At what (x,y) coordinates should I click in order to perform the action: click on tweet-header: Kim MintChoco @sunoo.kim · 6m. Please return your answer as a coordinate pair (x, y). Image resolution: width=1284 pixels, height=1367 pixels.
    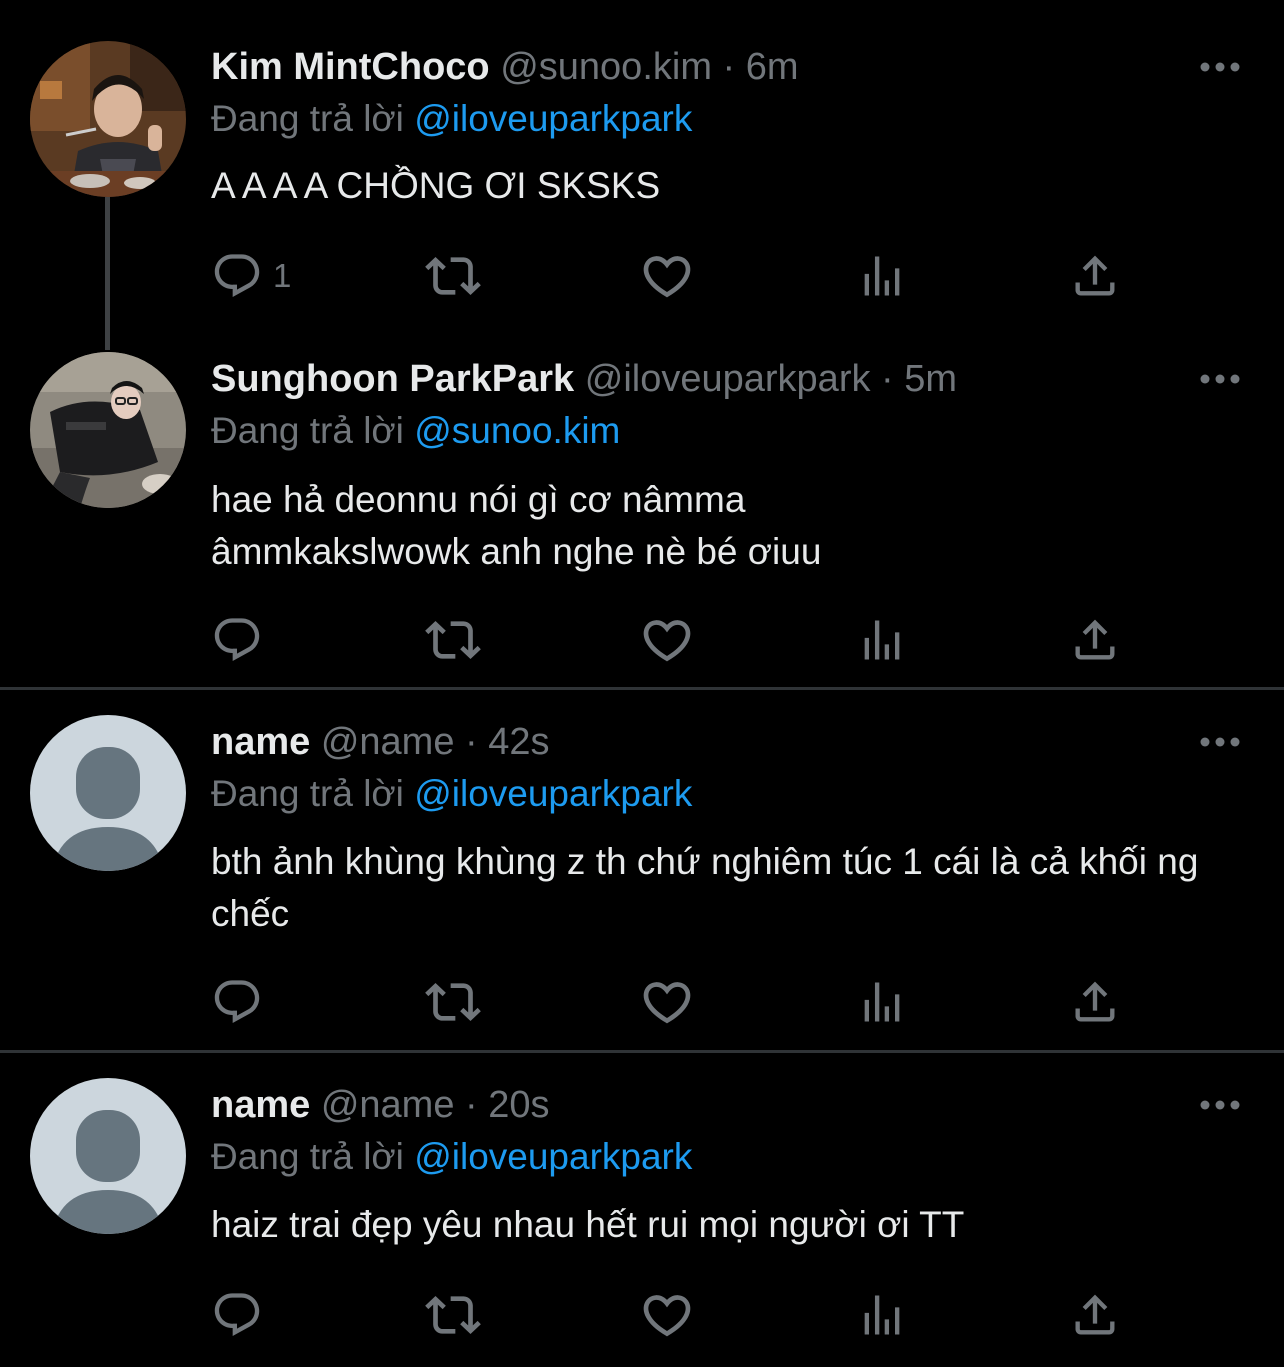
    Looking at the image, I should click on (505, 67).